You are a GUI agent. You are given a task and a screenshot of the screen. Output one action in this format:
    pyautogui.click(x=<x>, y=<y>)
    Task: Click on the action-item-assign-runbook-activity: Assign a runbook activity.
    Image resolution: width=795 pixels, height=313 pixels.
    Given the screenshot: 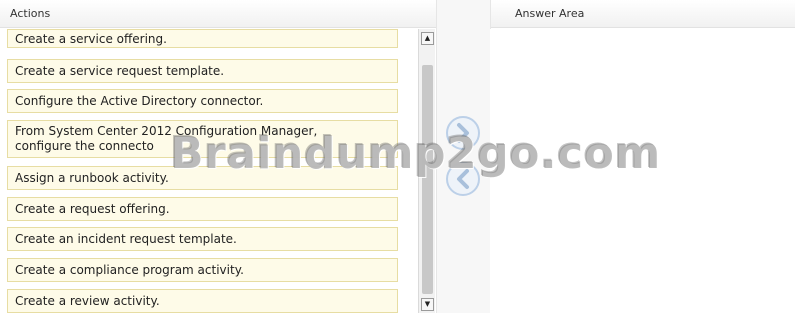 What is the action you would take?
    pyautogui.click(x=202, y=178)
    